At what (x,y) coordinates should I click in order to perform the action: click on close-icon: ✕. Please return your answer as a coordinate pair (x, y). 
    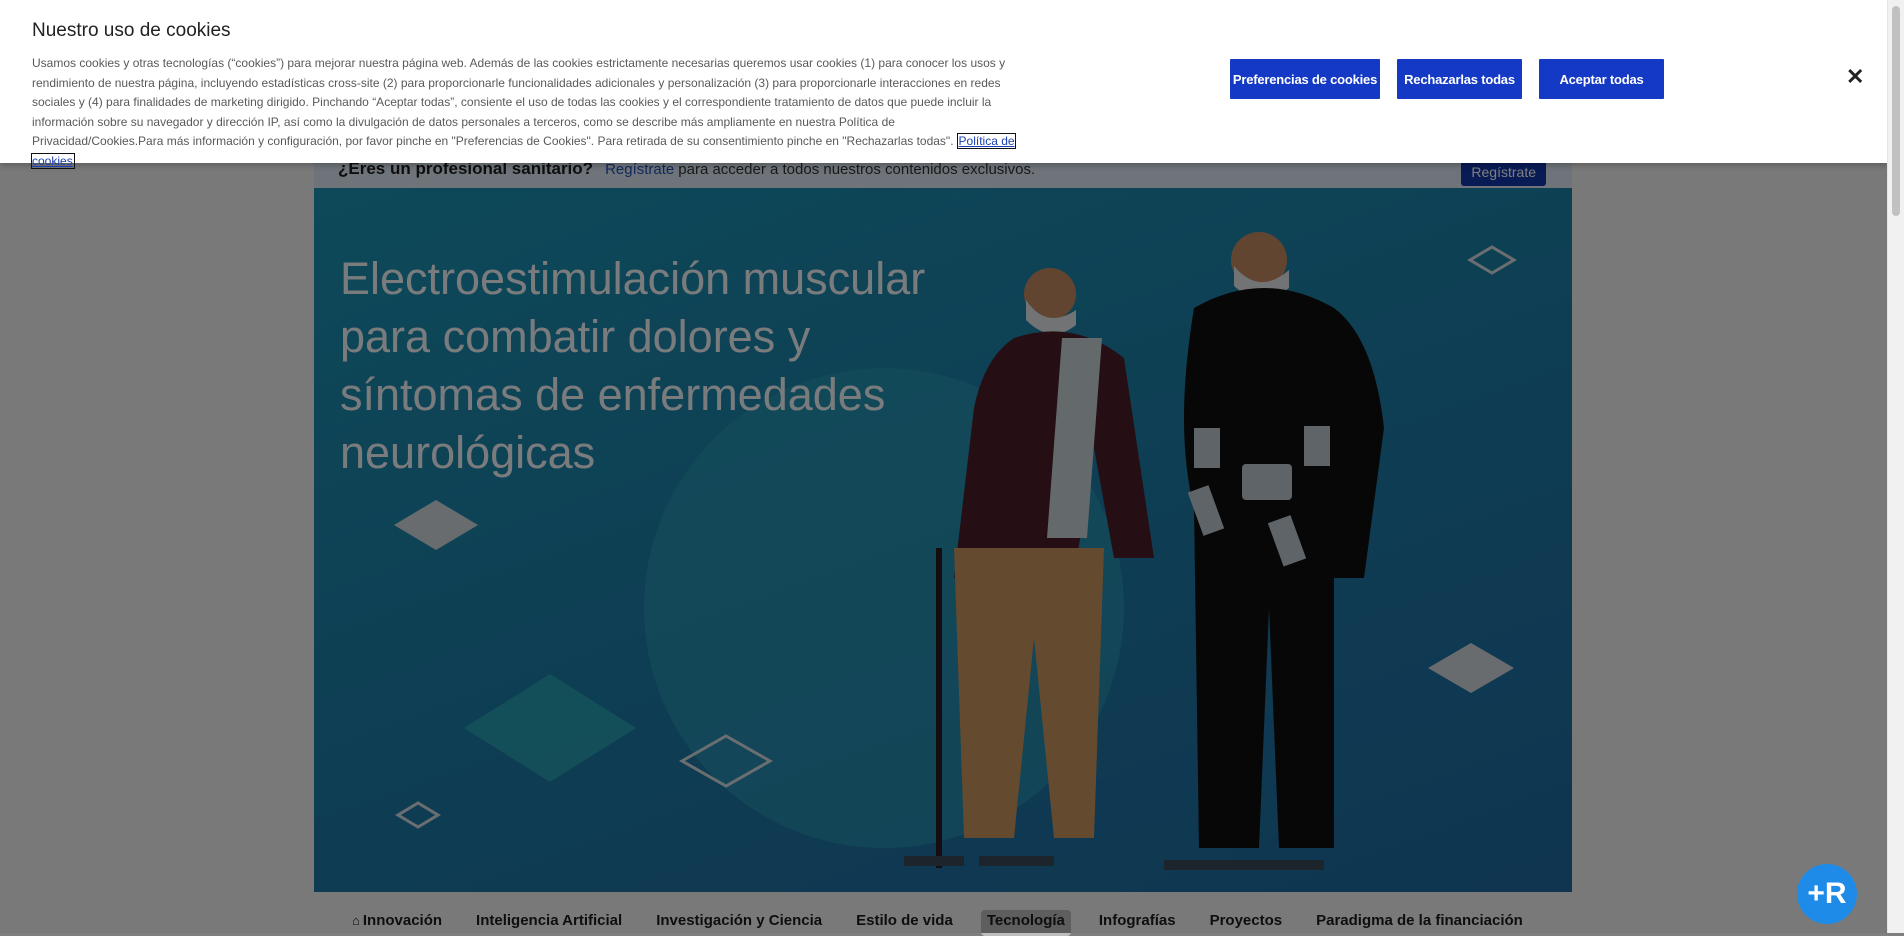
    Looking at the image, I should click on (1855, 77).